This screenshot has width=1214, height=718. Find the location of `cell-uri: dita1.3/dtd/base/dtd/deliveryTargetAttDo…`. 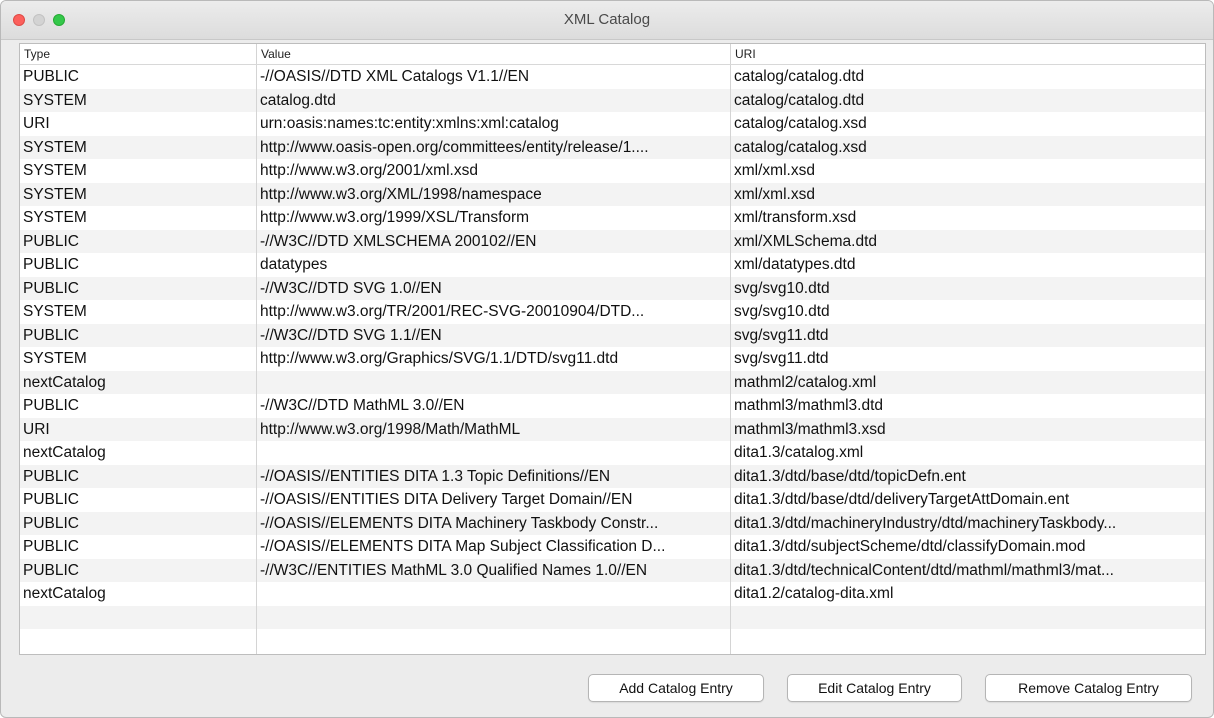

cell-uri: dita1.3/dtd/base/dtd/deliveryTargetAttDo… is located at coordinates (902, 499).